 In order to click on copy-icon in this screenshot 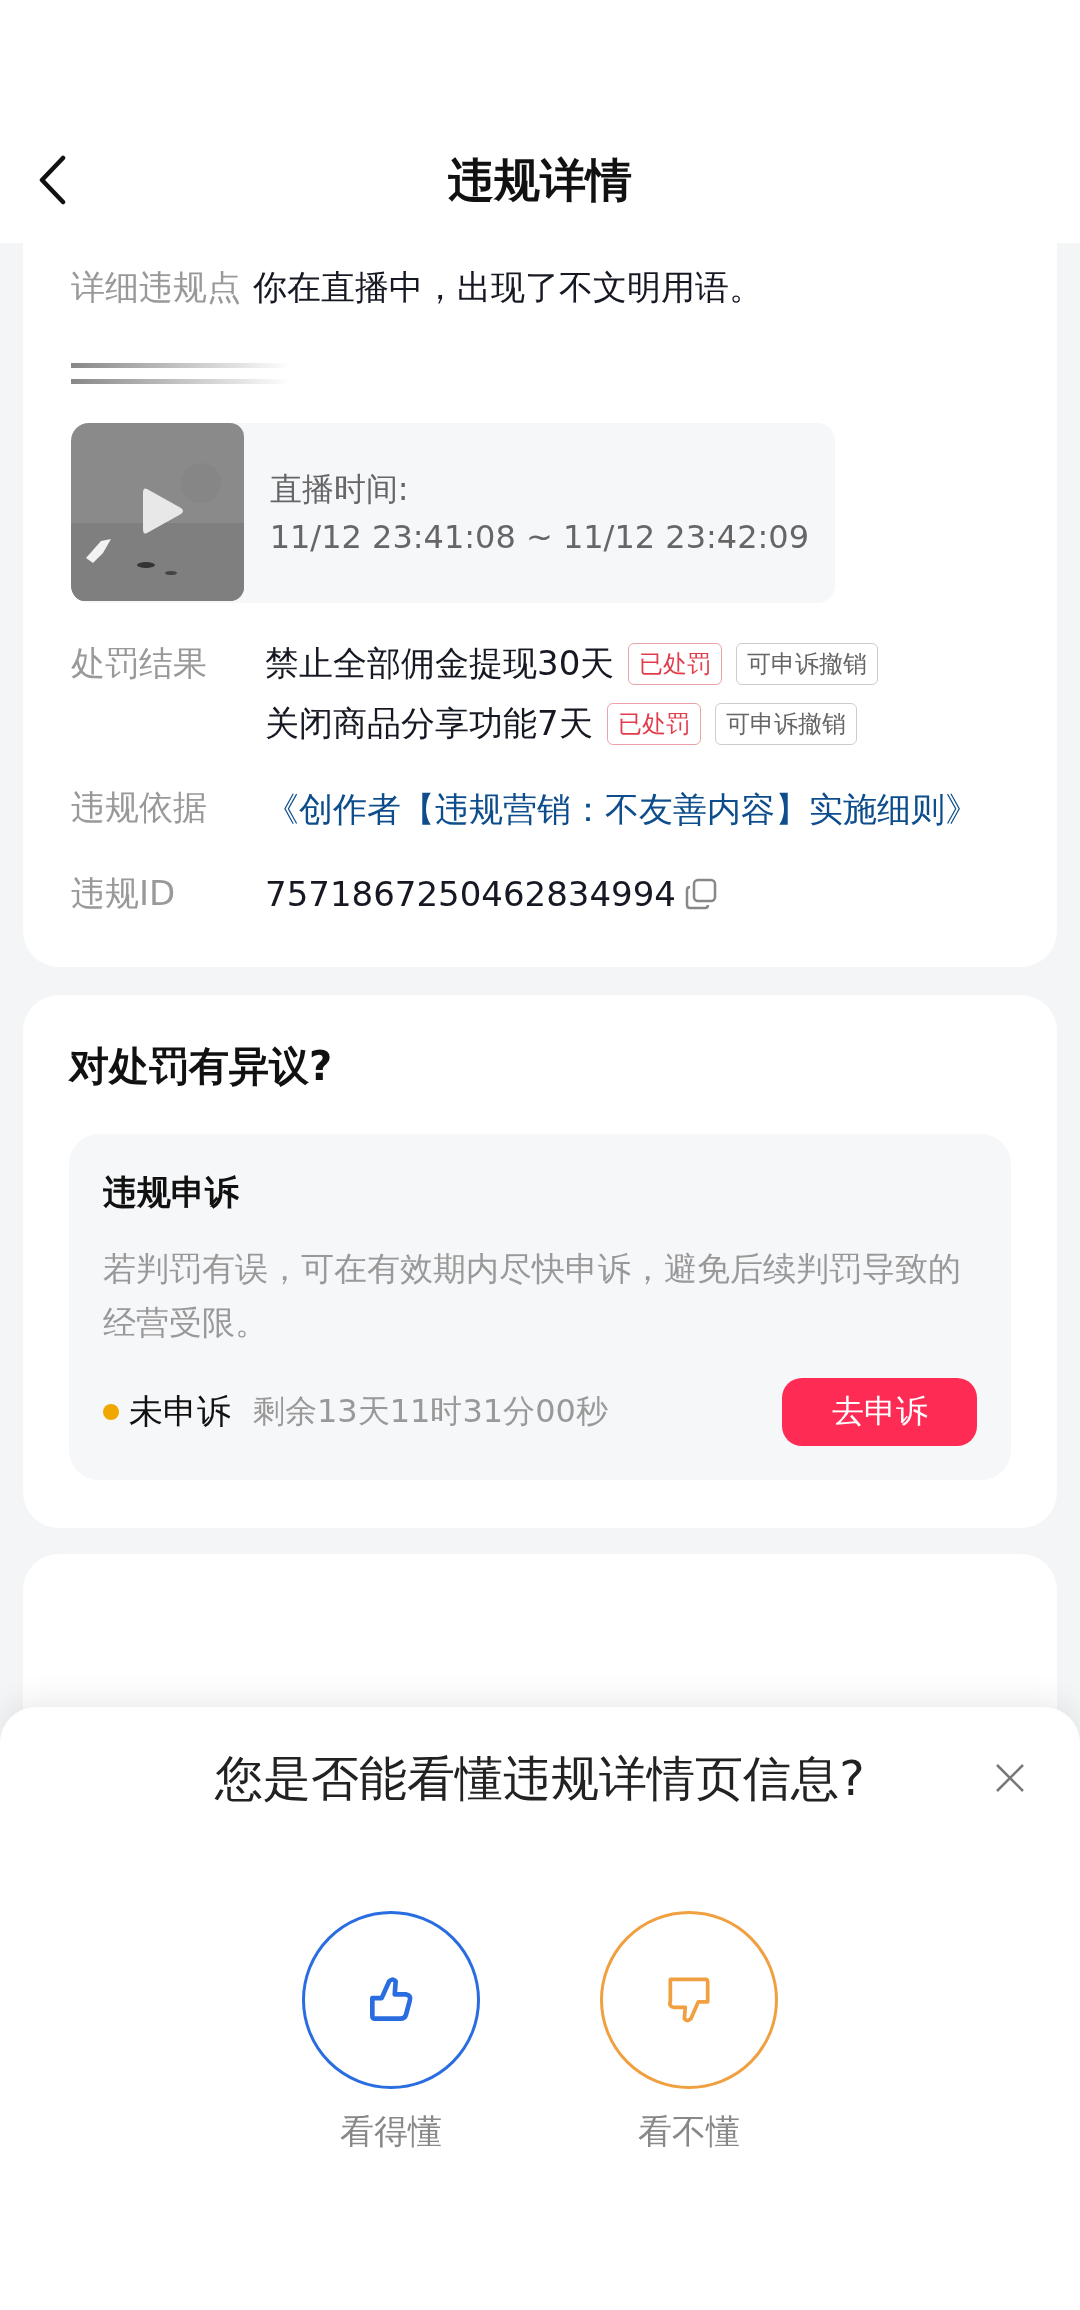, I will do `click(701, 894)`.